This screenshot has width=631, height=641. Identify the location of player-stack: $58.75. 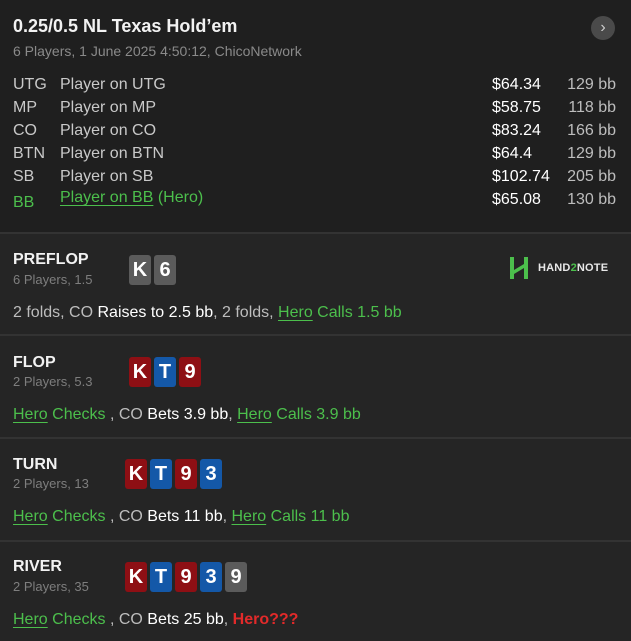
(516, 107).